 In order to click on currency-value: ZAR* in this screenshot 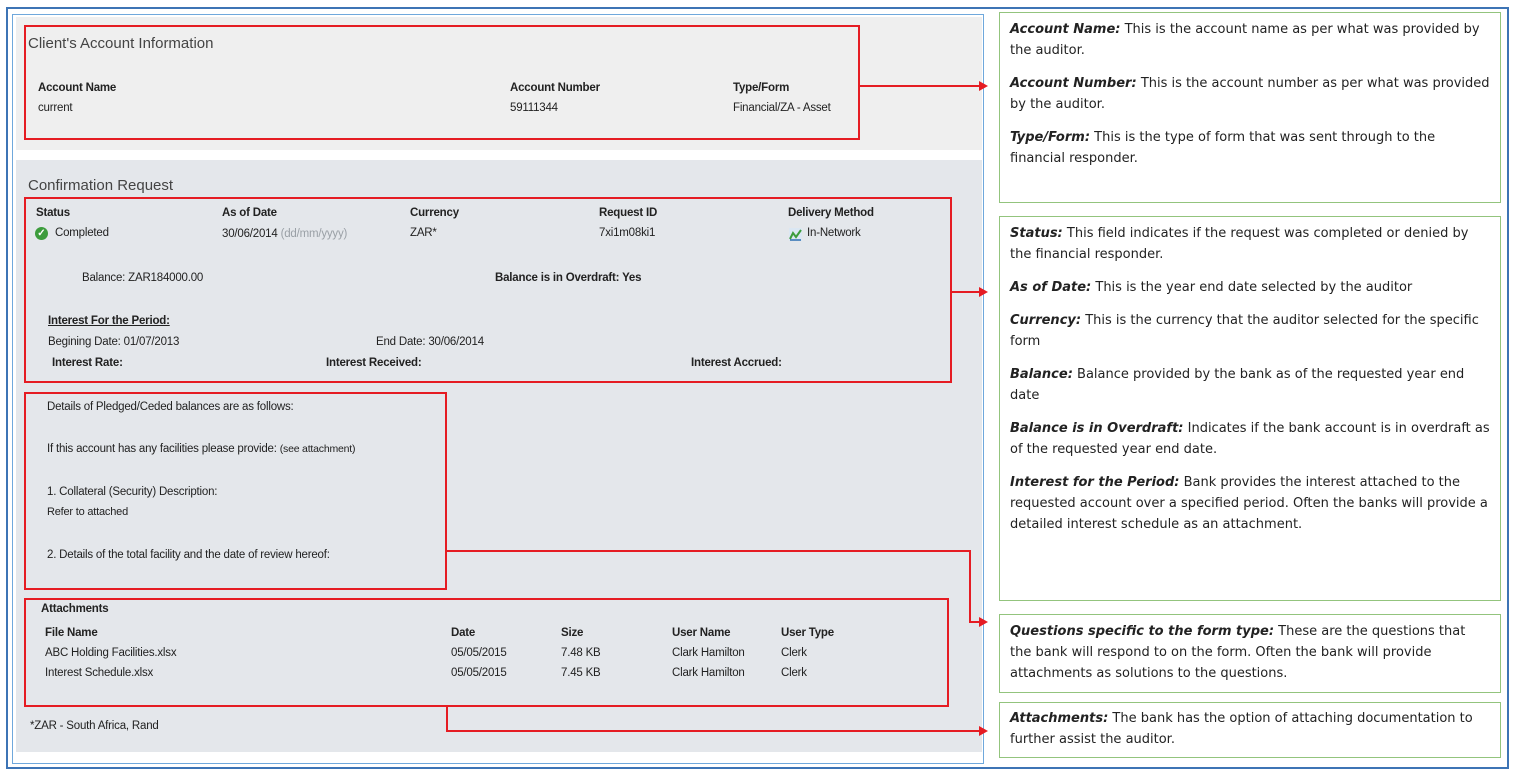, I will do `click(423, 233)`.